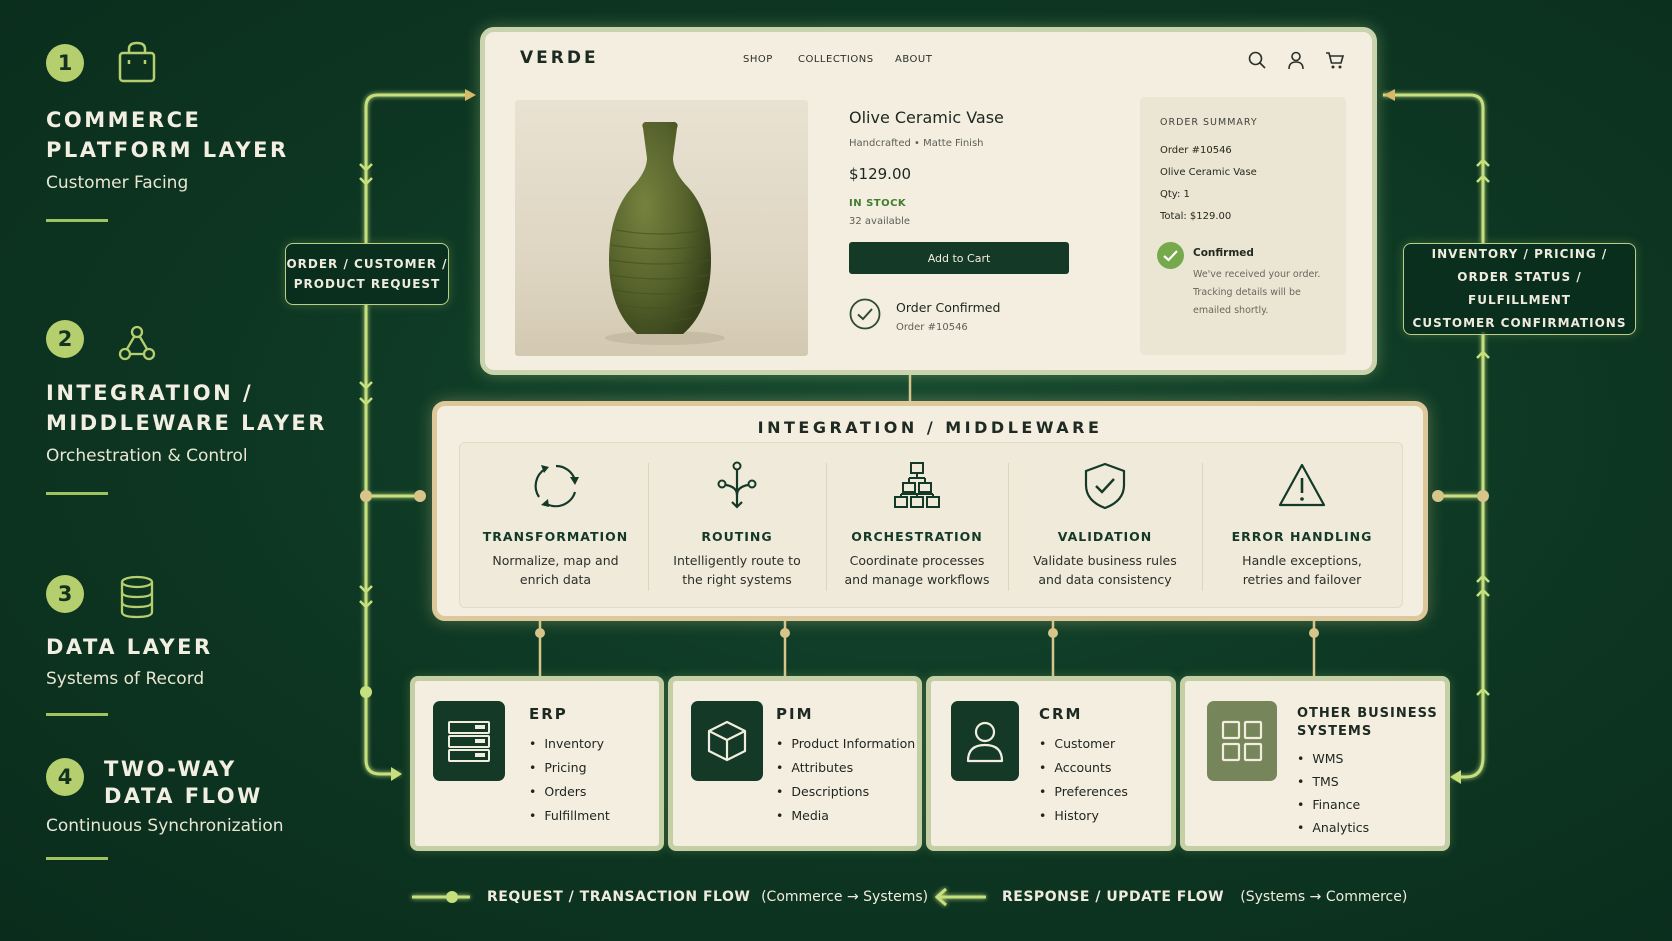 The image size is (1672, 941). What do you see at coordinates (1257, 60) in the screenshot?
I see `search-icon` at bounding box center [1257, 60].